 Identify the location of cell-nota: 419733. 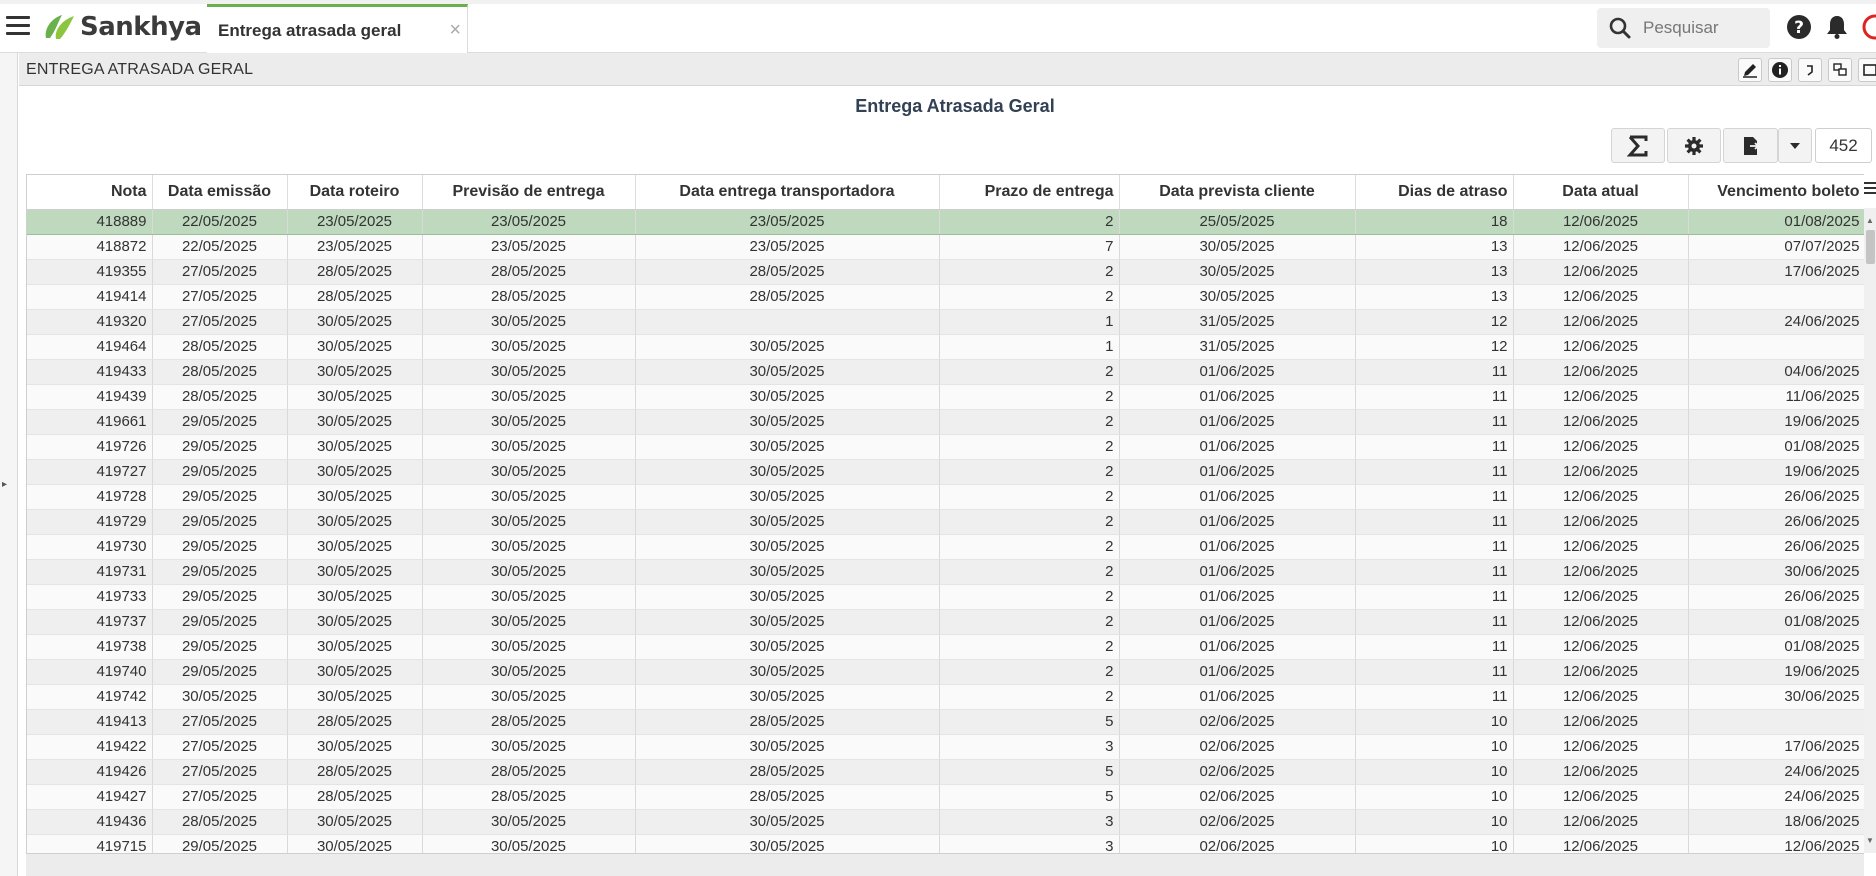
(90, 597).